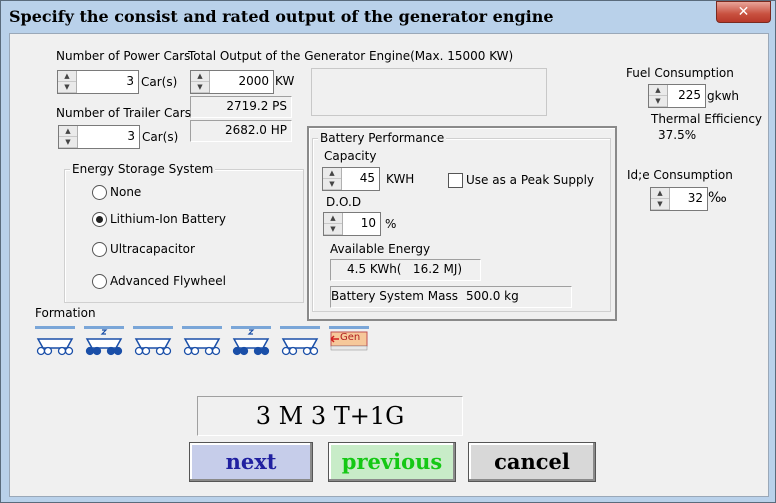 This screenshot has width=776, height=503. Describe the element at coordinates (168, 219) in the screenshot. I see `radio-lithium-ion-label: Lithium-Ion Battery` at that location.